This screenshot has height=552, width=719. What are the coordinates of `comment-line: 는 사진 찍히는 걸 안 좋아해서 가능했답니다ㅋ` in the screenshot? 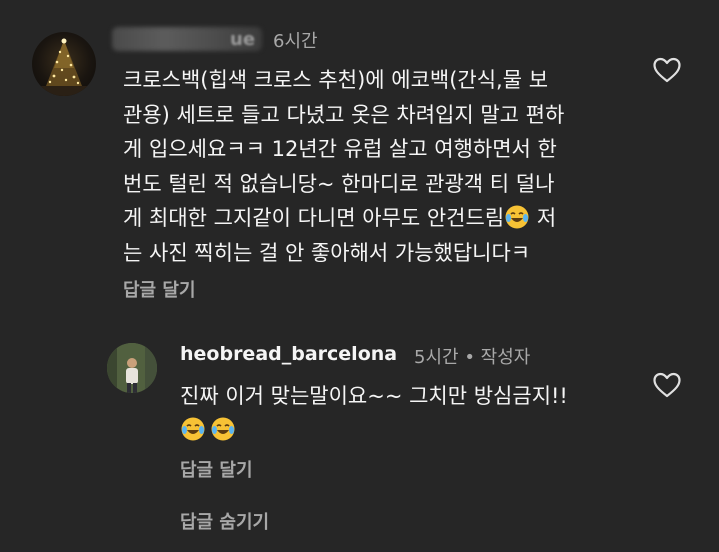 It's located at (327, 252).